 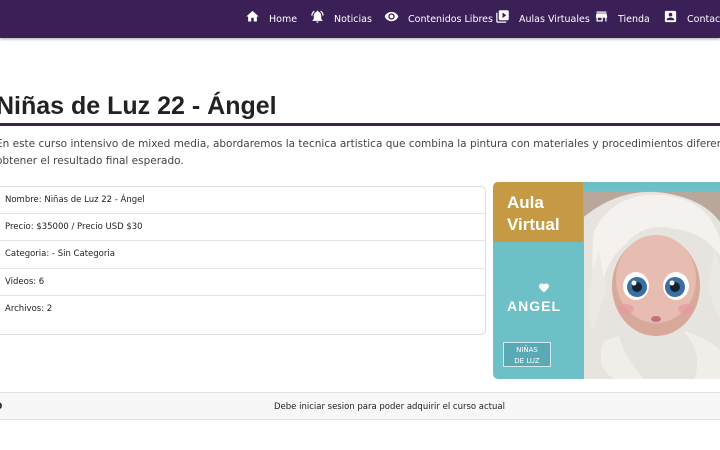 I want to click on home-icon, so click(x=252, y=15).